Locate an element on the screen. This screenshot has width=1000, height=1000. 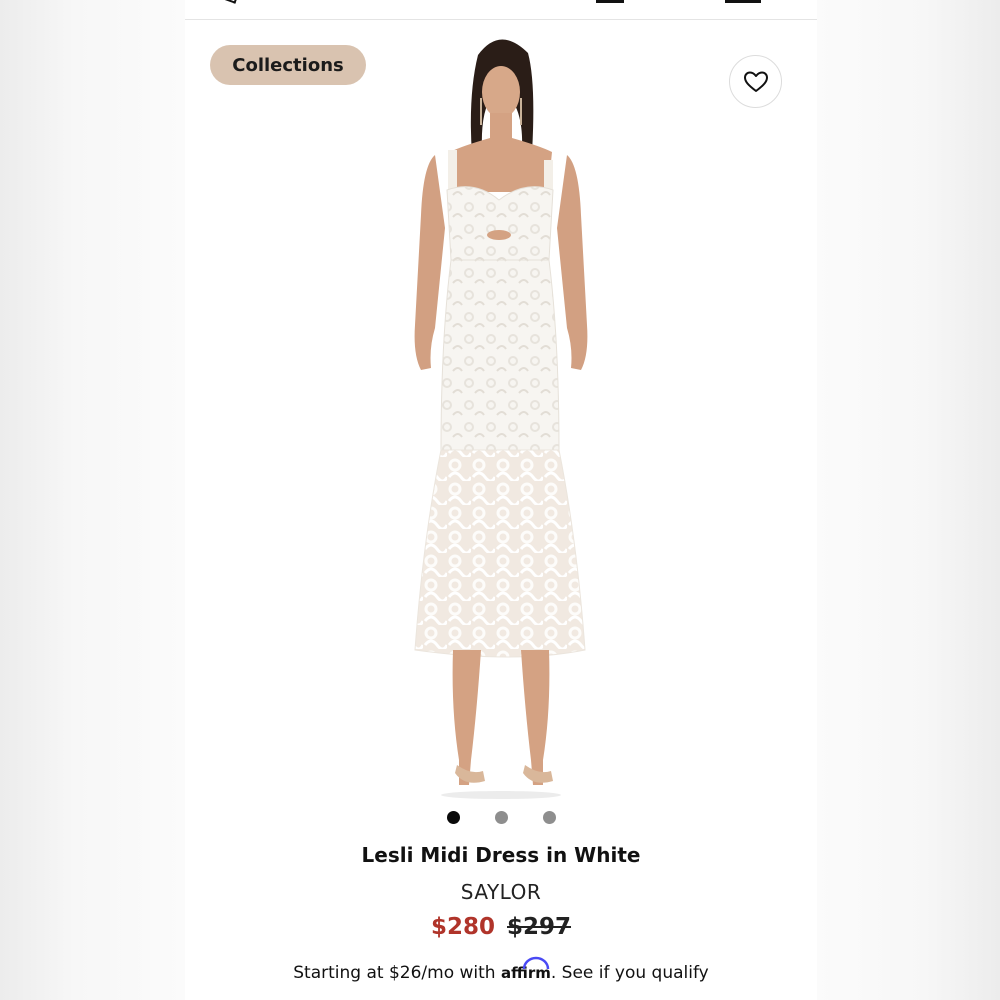
search-icon is located at coordinates (231, 2).